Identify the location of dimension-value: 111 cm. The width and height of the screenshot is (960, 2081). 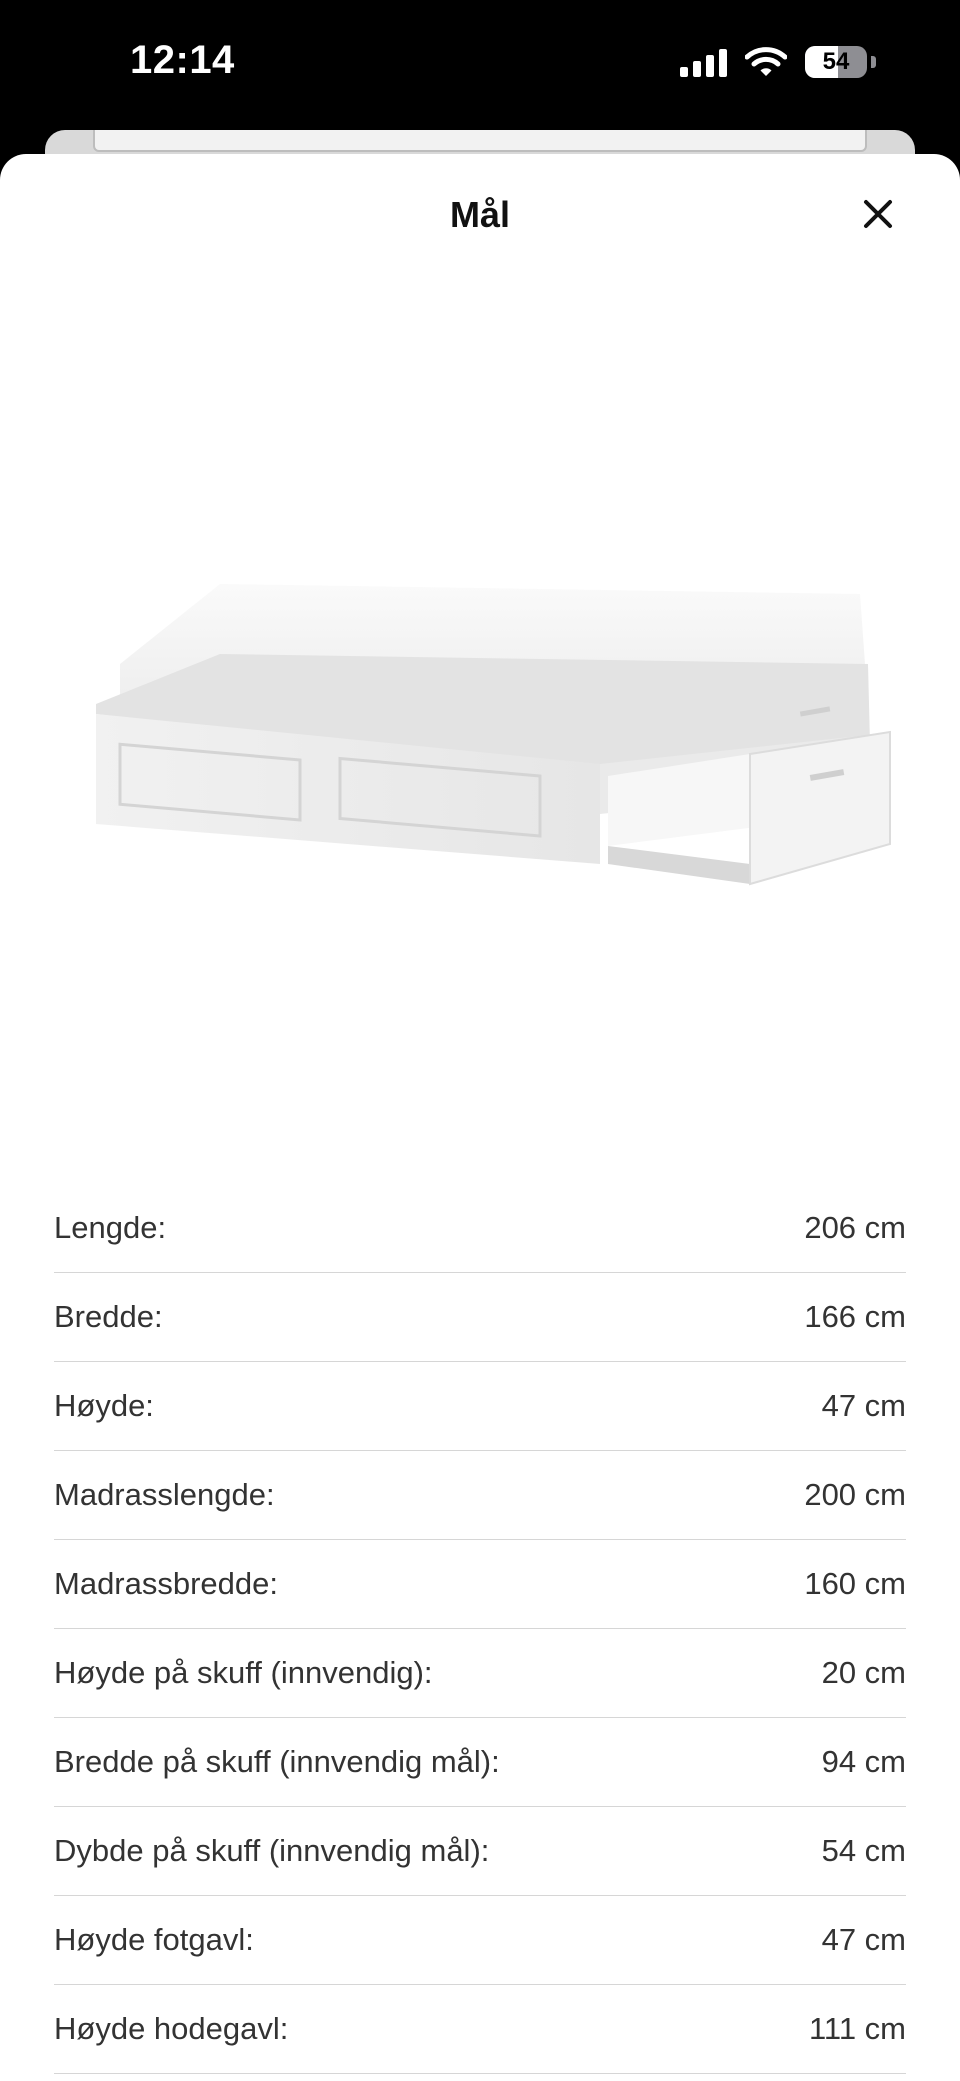
(857, 2028).